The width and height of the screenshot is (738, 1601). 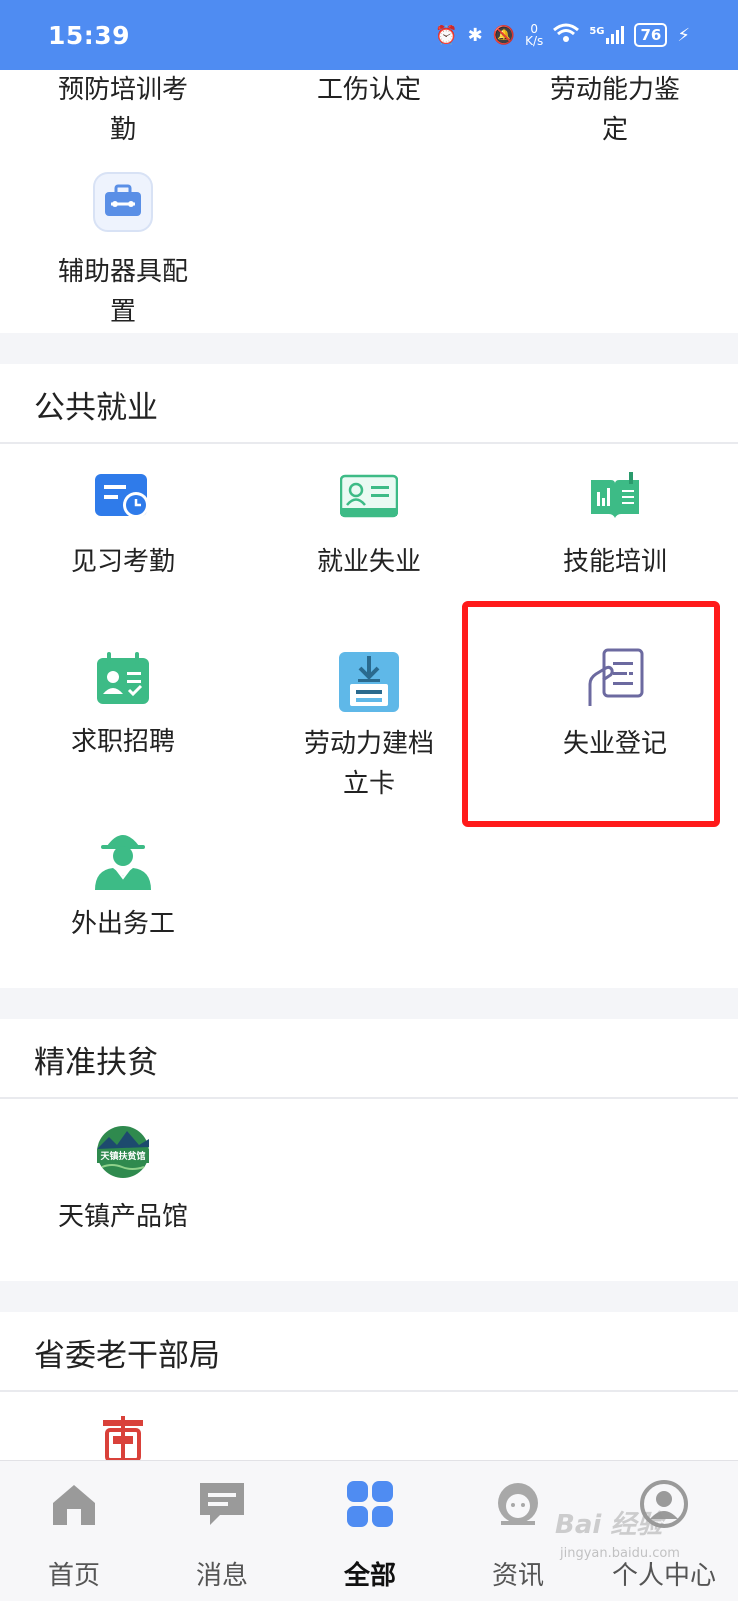 I want to click on grid-item-ability-assessment: 劳动能力鉴定, so click(x=615, y=110).